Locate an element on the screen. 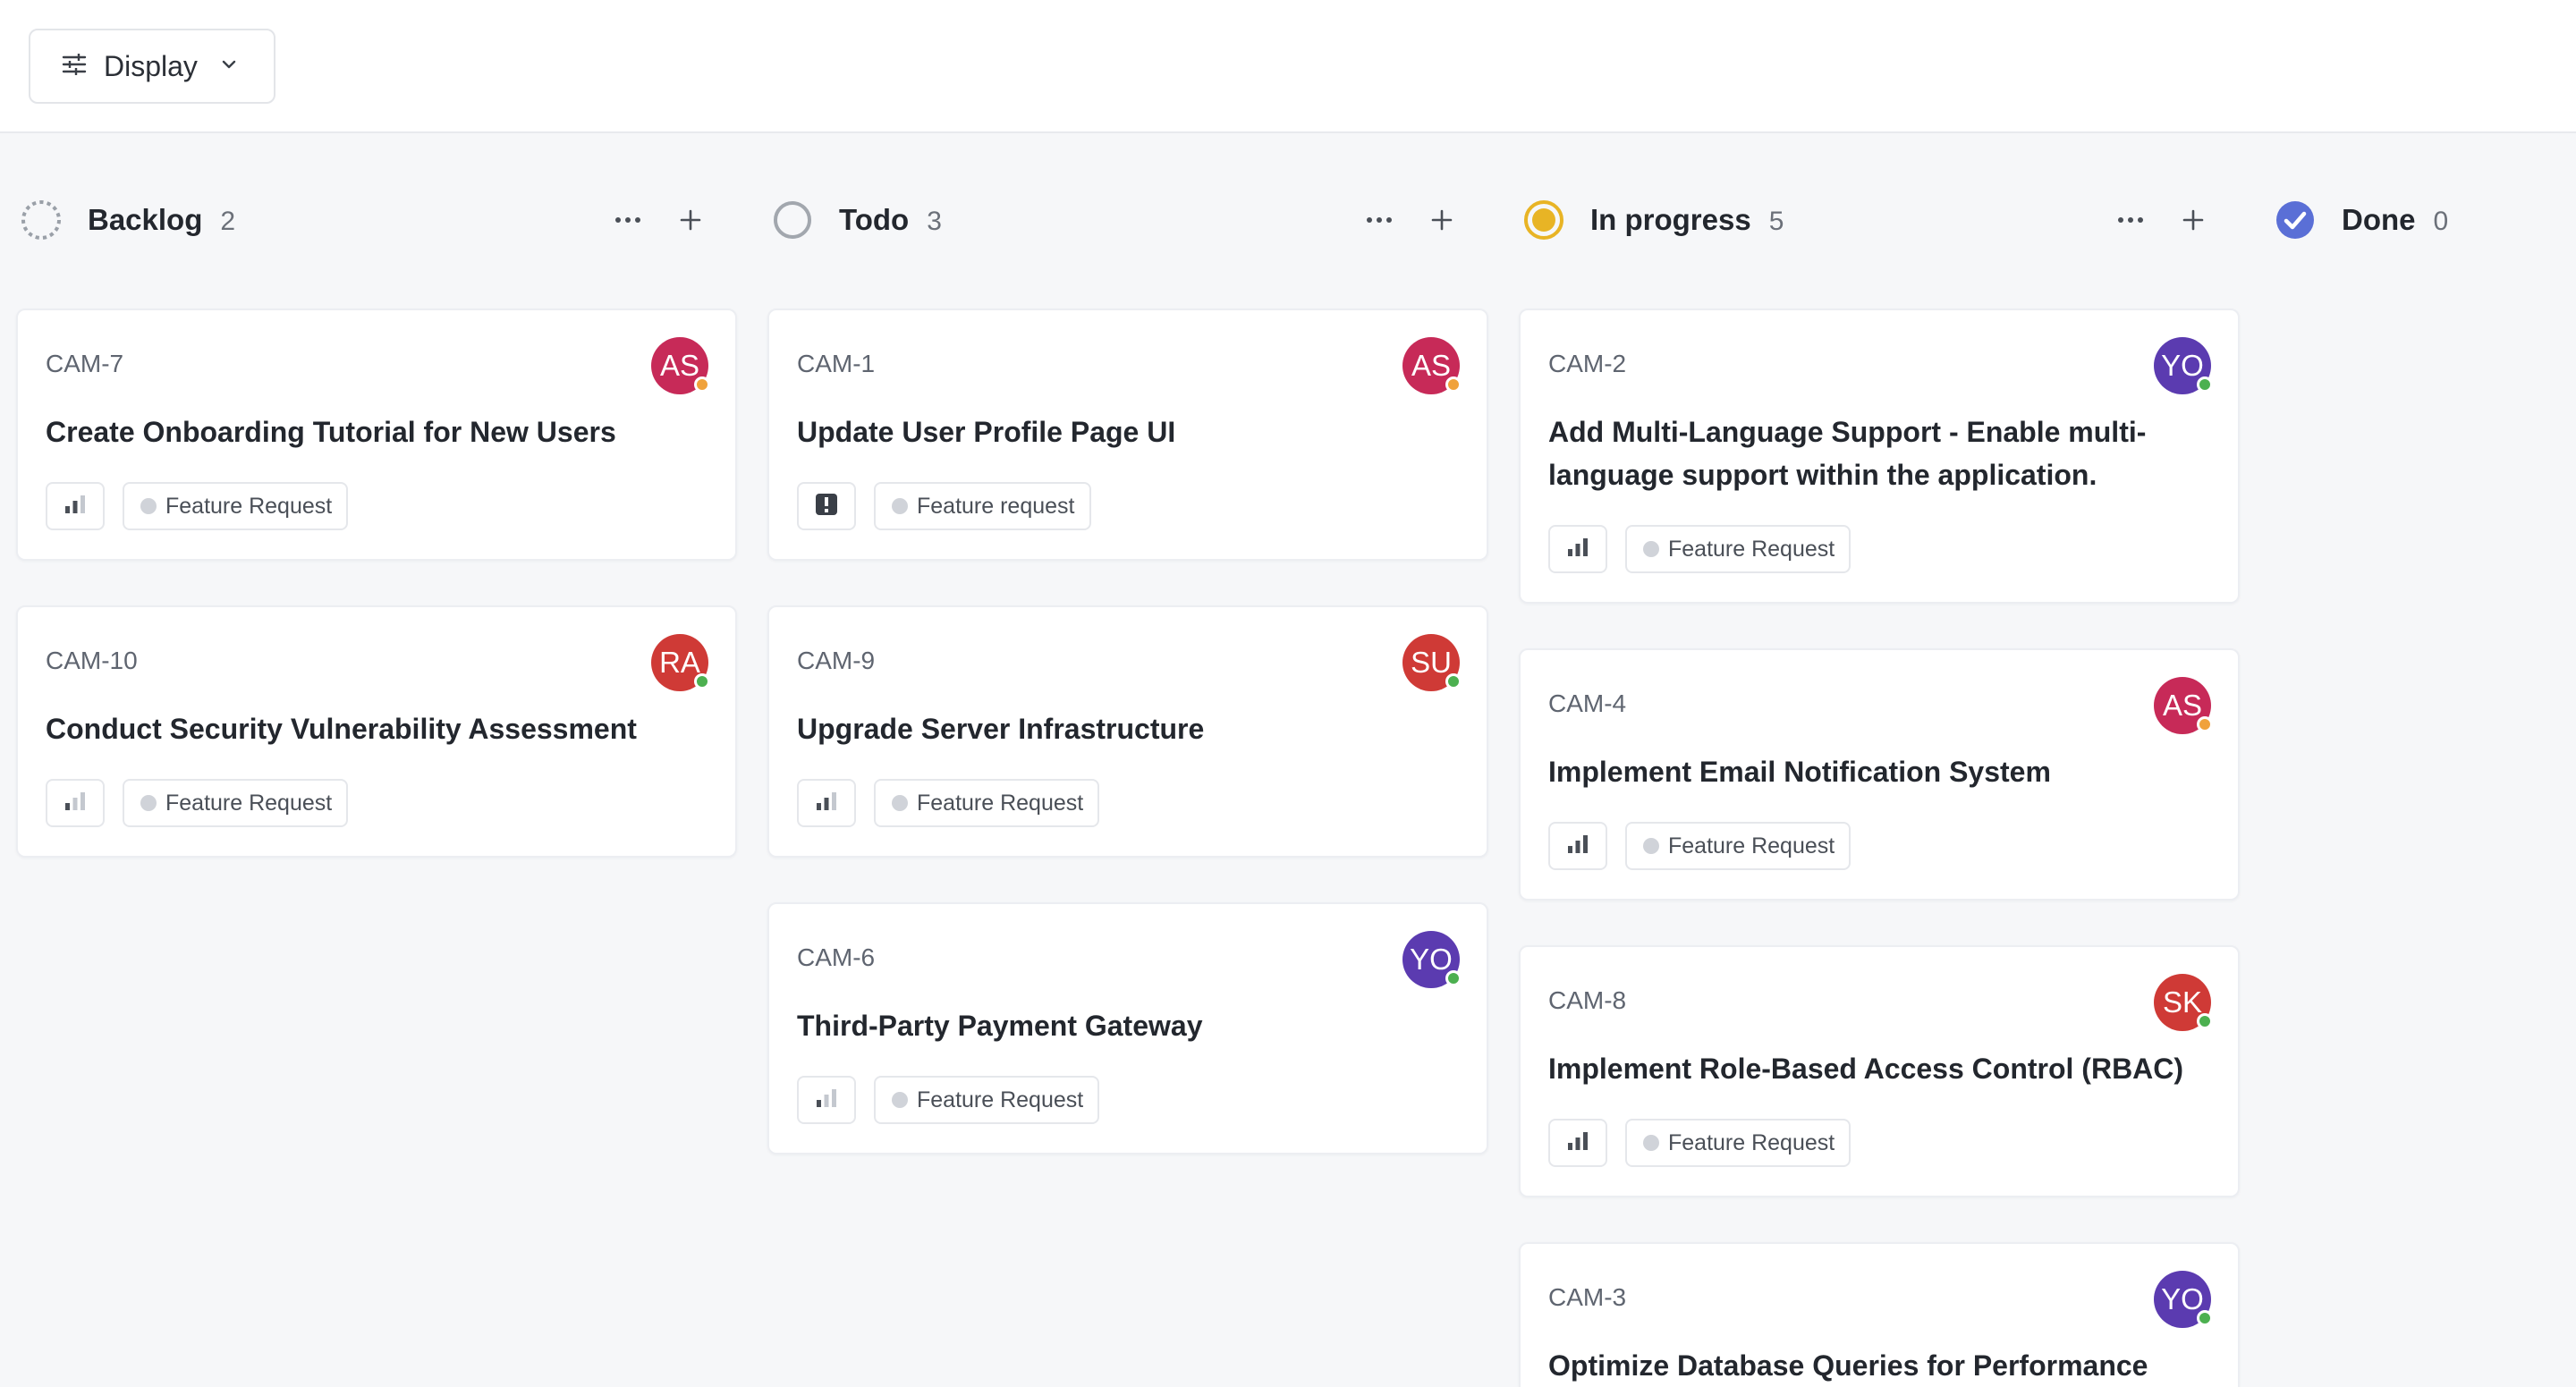 The height and width of the screenshot is (1387, 2576). avatar-initials: RA is located at coordinates (679, 662).